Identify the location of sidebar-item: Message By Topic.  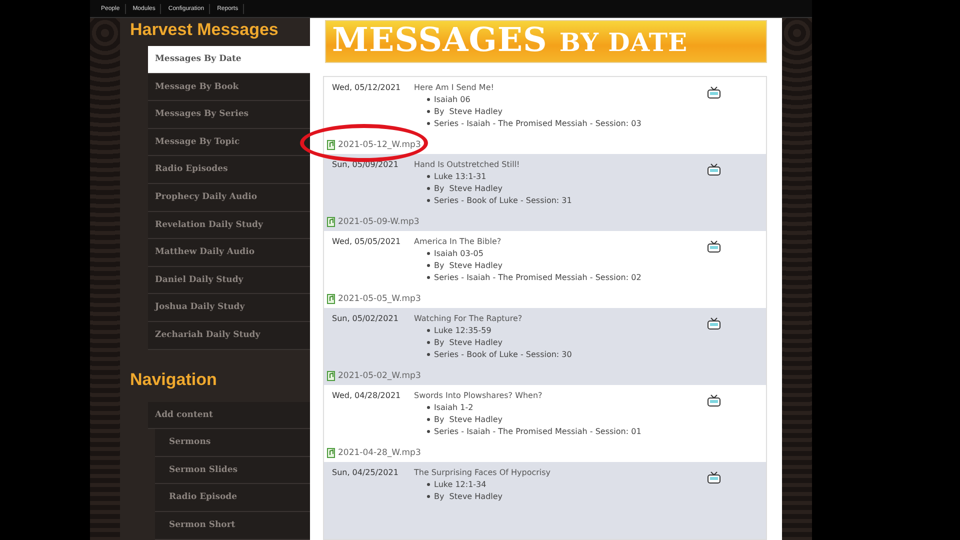
(229, 142).